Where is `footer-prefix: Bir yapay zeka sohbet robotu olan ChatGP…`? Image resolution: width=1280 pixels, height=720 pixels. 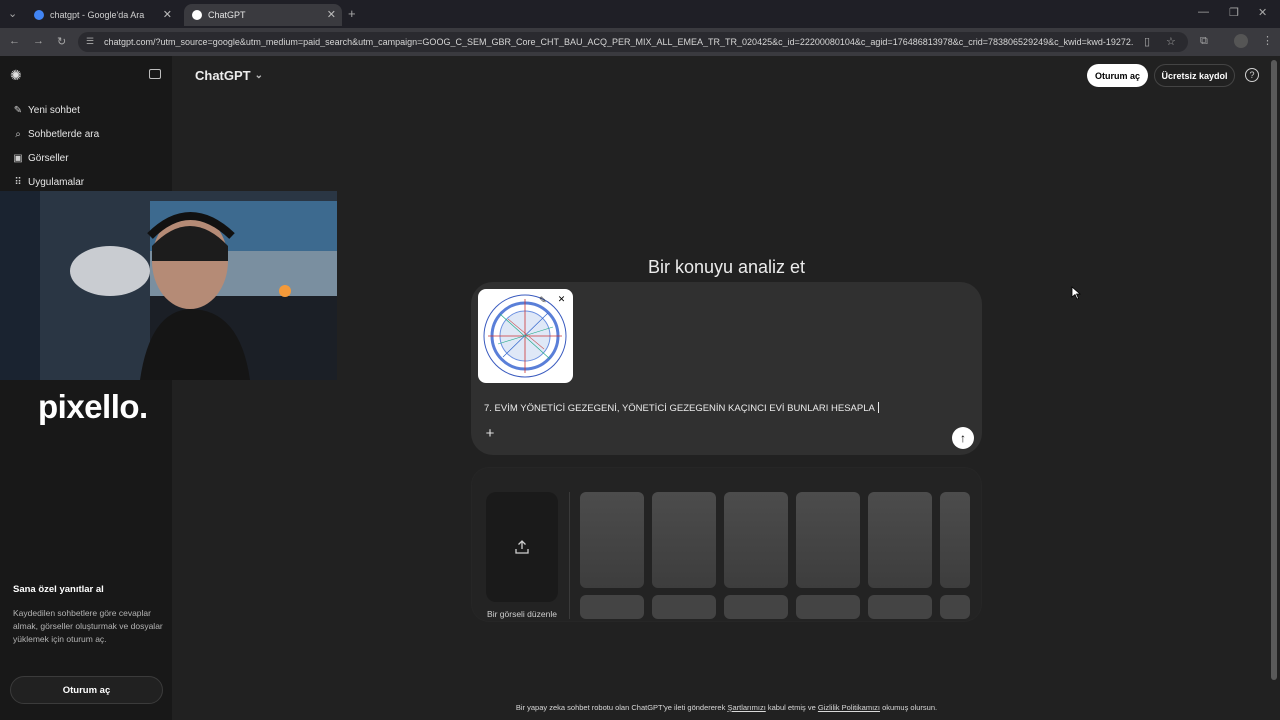
footer-prefix: Bir yapay zeka sohbet robotu olan ChatGP… is located at coordinates (621, 707).